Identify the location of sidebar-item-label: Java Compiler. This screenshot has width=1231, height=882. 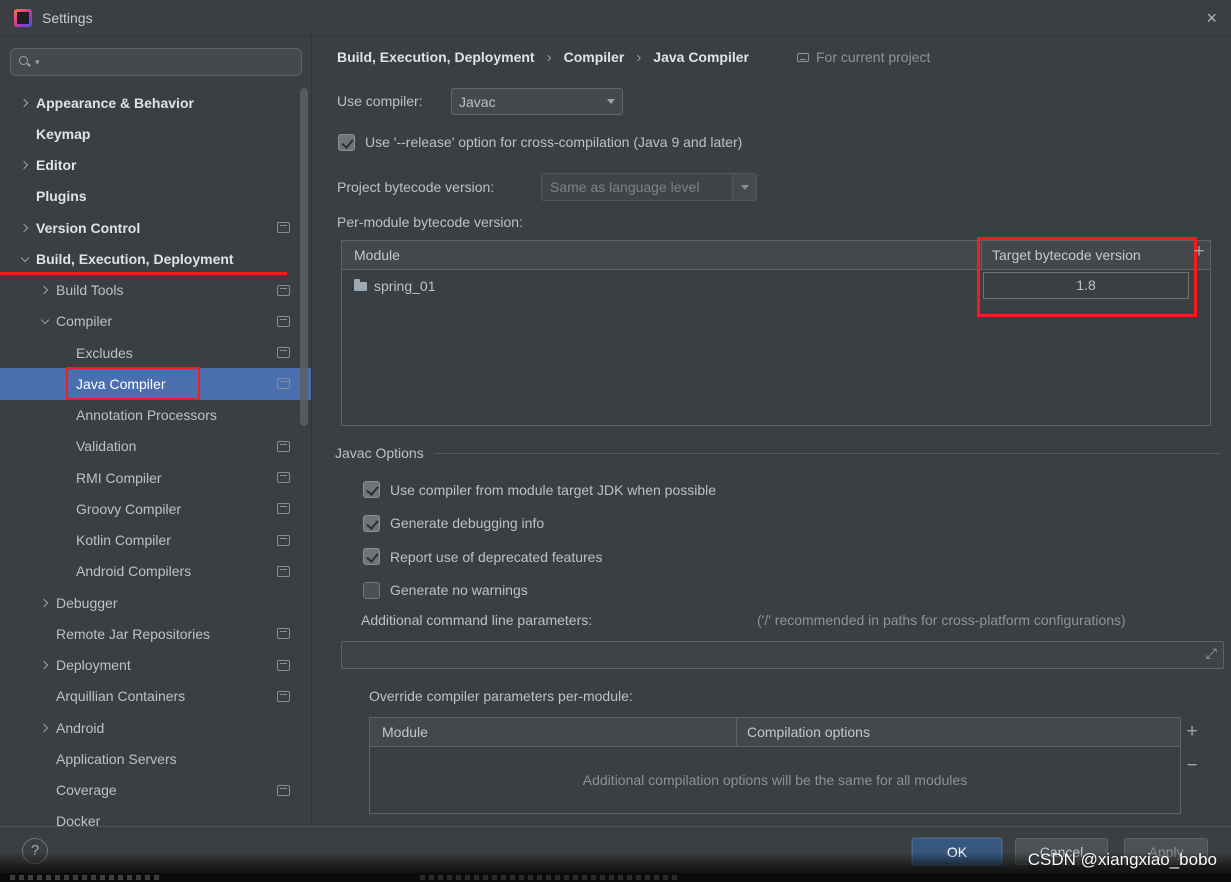
(121, 383).